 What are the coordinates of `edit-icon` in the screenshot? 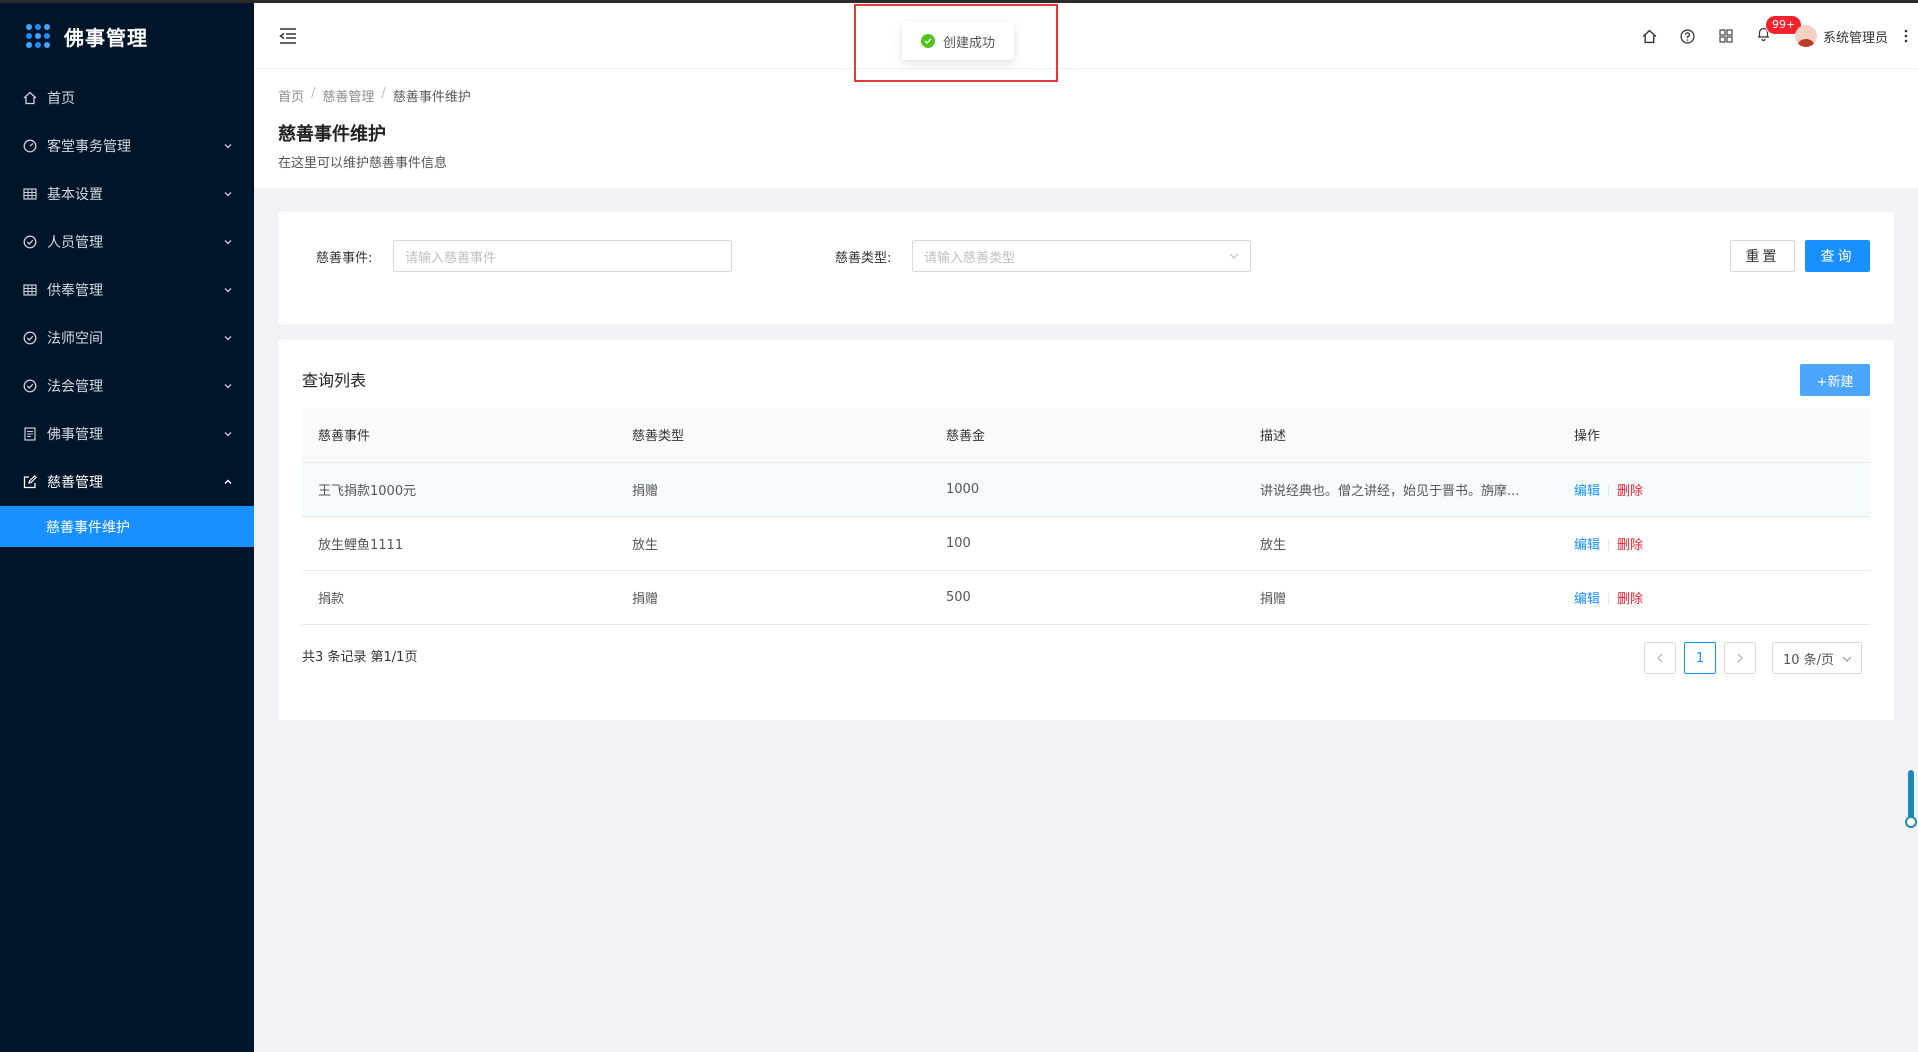 It's located at (30, 482).